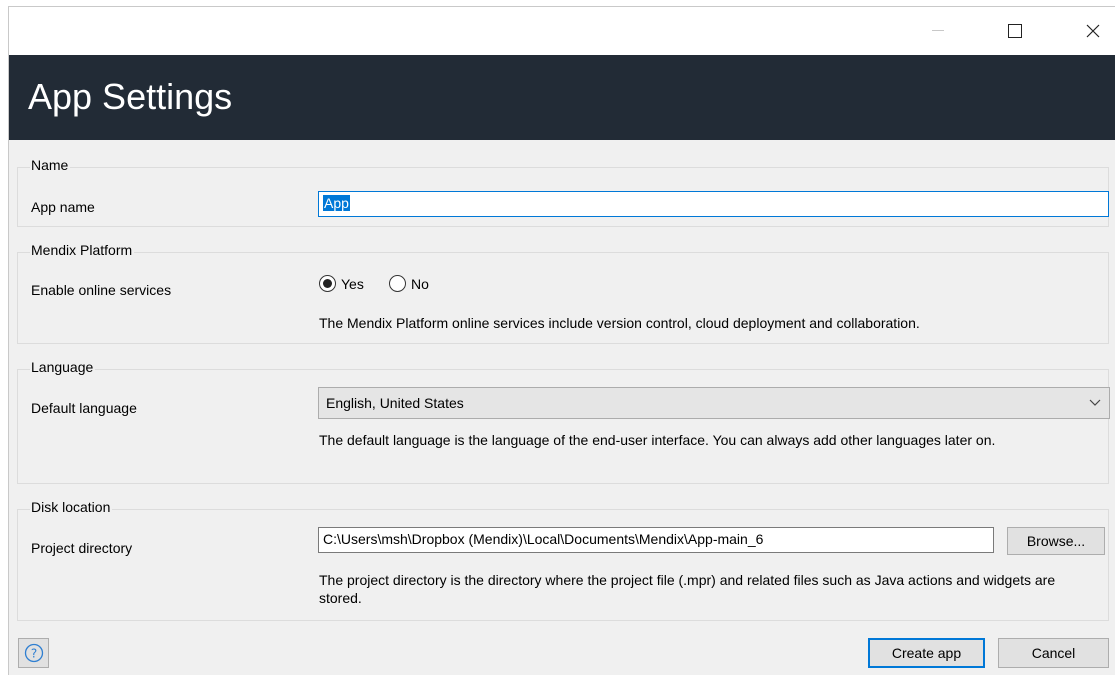 This screenshot has width=1115, height=675. I want to click on project-directory-label: Project directory, so click(82, 548).